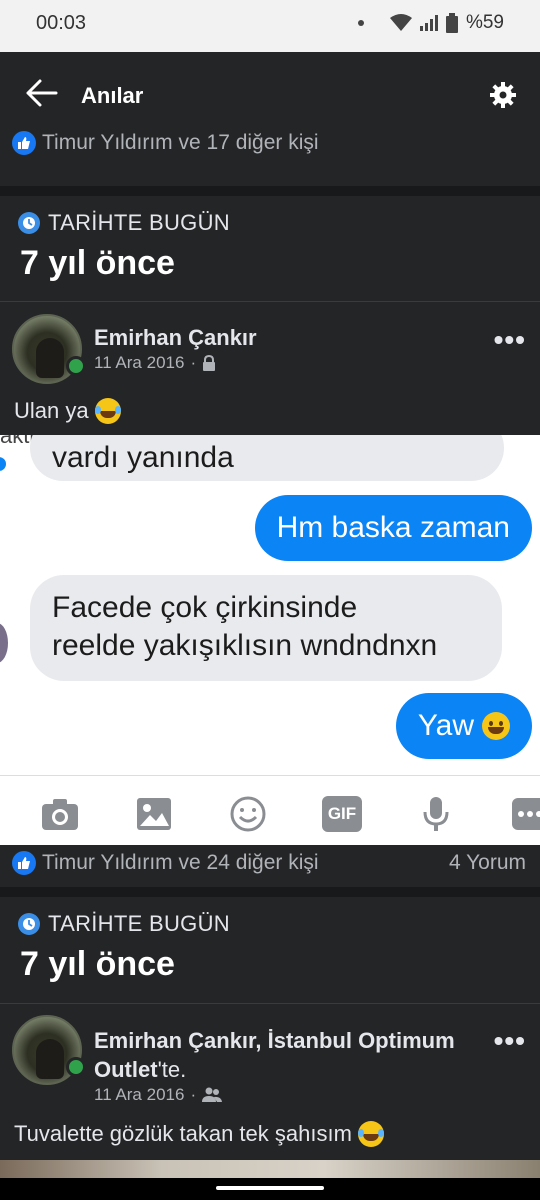 This screenshot has width=540, height=1200. Describe the element at coordinates (154, 814) in the screenshot. I see `image-icon` at that location.